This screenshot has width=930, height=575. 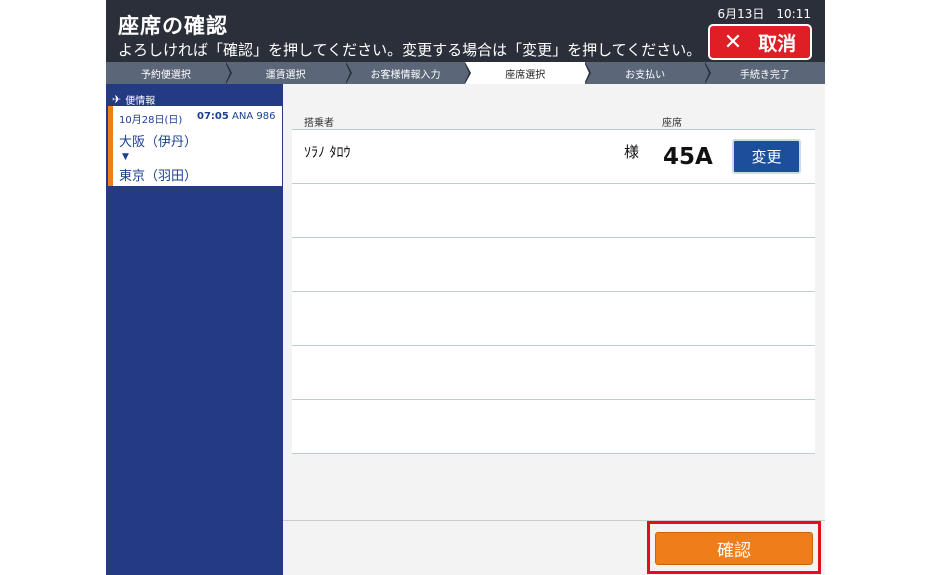 What do you see at coordinates (158, 176) in the screenshot?
I see `arrival-airport: 東京（羽田）` at bounding box center [158, 176].